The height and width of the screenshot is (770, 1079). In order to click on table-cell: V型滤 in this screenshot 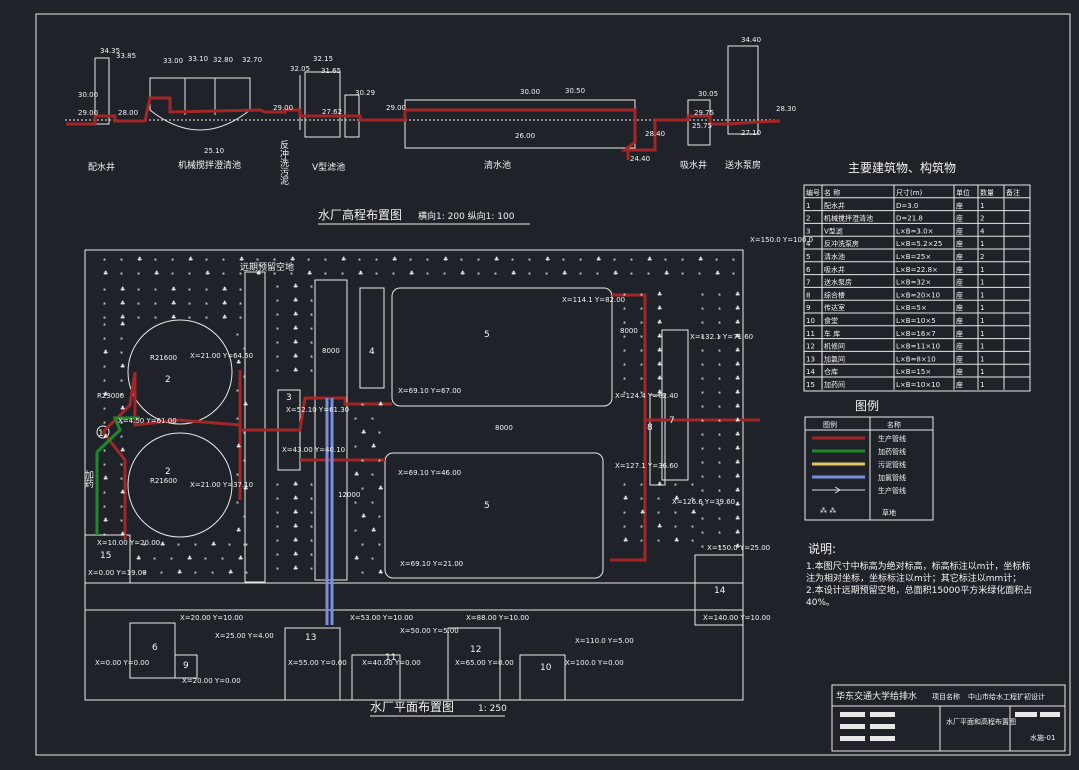, I will do `click(833, 230)`.